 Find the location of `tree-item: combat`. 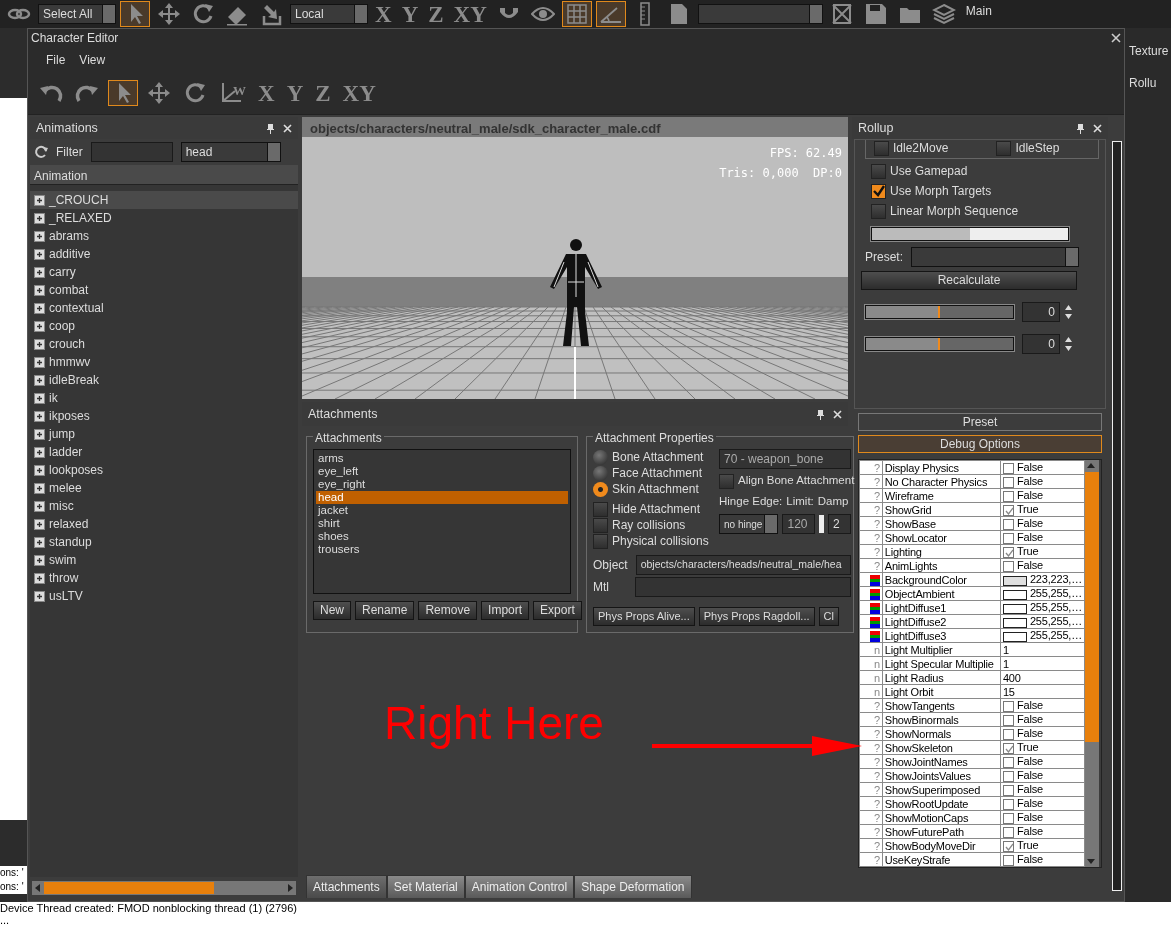

tree-item: combat is located at coordinates (164, 290).